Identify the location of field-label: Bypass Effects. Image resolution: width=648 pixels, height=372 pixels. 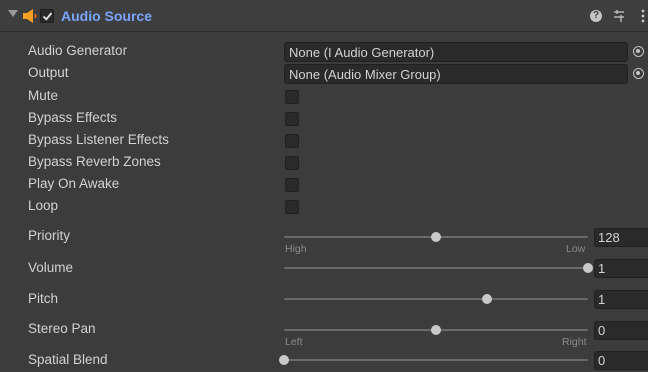
(73, 117).